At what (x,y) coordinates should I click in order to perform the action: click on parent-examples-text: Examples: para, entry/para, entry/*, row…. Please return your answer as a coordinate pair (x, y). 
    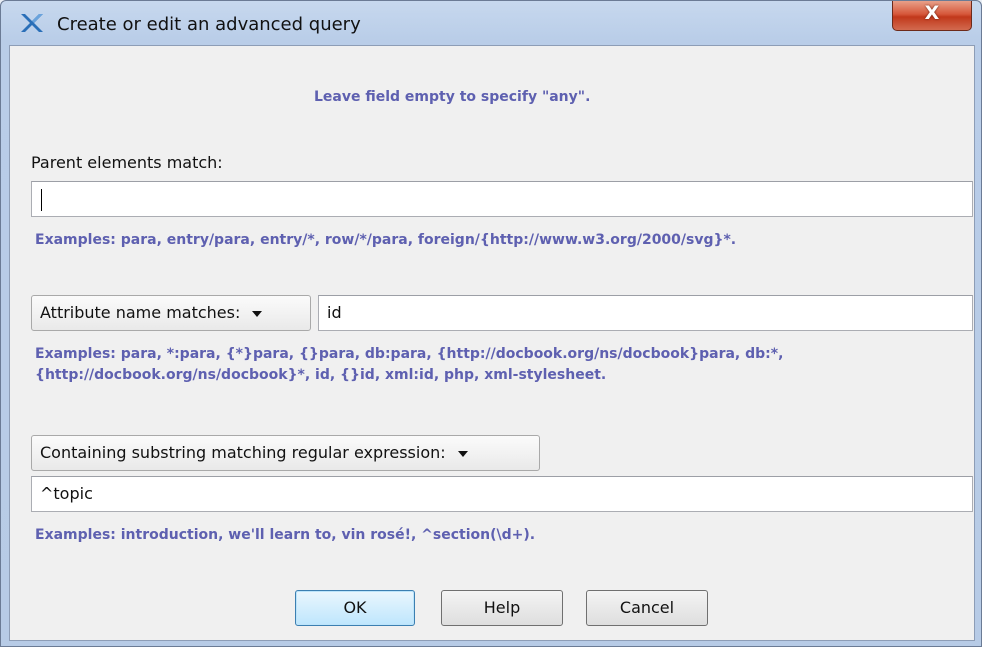
    Looking at the image, I should click on (386, 240).